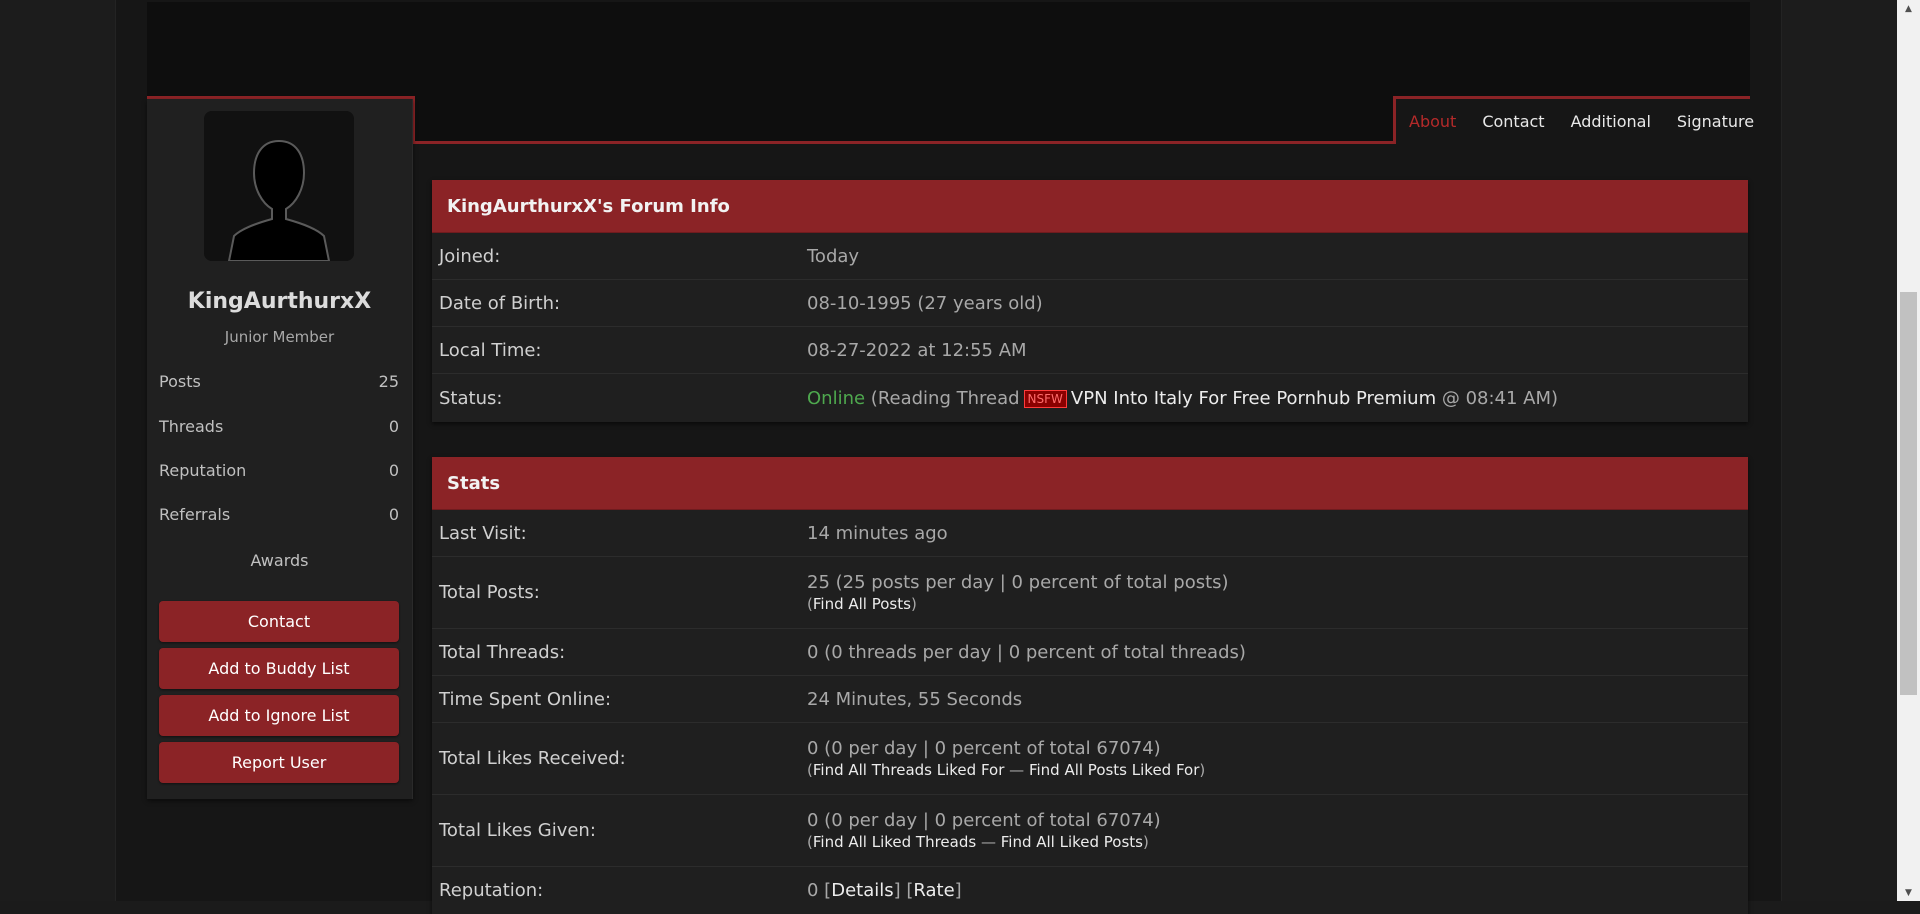 Image resolution: width=1920 pixels, height=914 pixels. What do you see at coordinates (279, 337) in the screenshot?
I see `profile-usertitle: Junior Member` at bounding box center [279, 337].